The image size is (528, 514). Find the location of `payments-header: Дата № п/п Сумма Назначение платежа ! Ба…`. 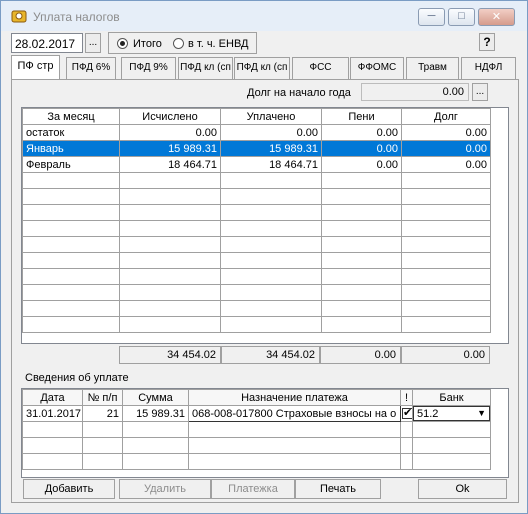

payments-header: Дата № п/п Сумма Назначение платежа ! Ба… is located at coordinates (256, 397).